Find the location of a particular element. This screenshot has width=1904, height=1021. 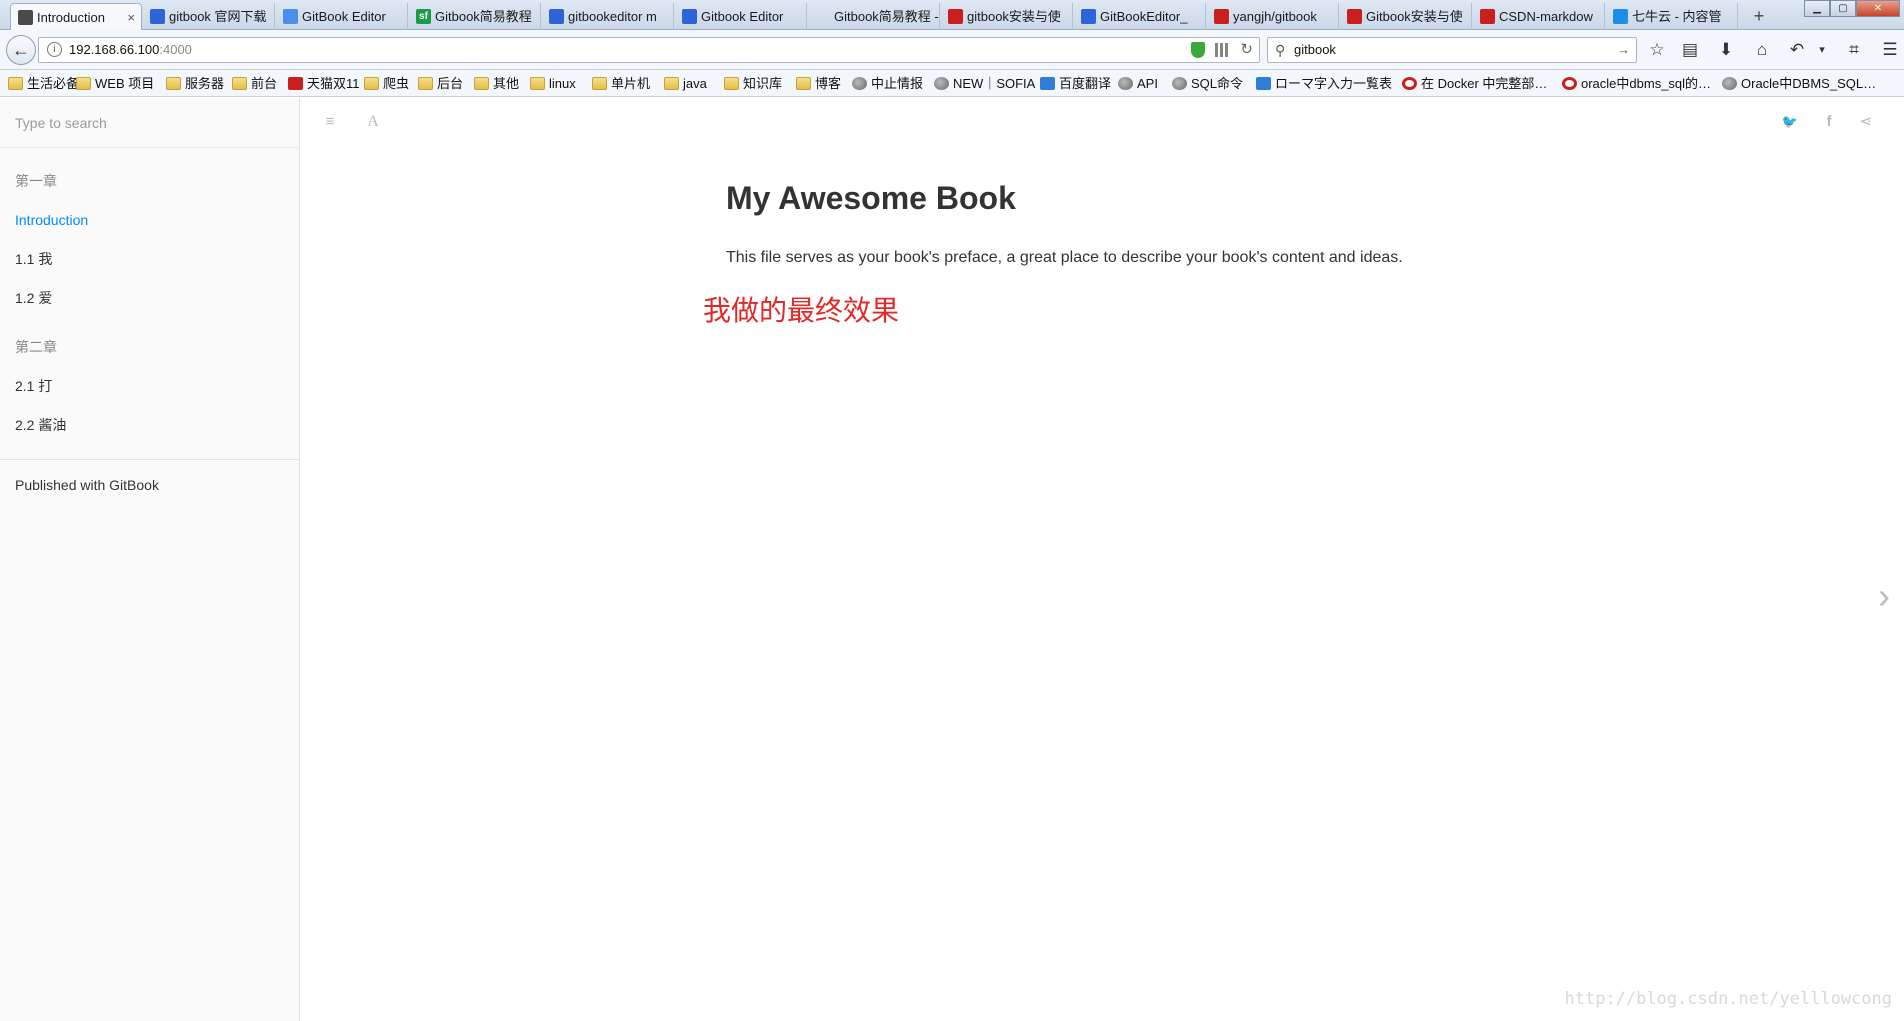

qiniu-icon is located at coordinates (1620, 16).